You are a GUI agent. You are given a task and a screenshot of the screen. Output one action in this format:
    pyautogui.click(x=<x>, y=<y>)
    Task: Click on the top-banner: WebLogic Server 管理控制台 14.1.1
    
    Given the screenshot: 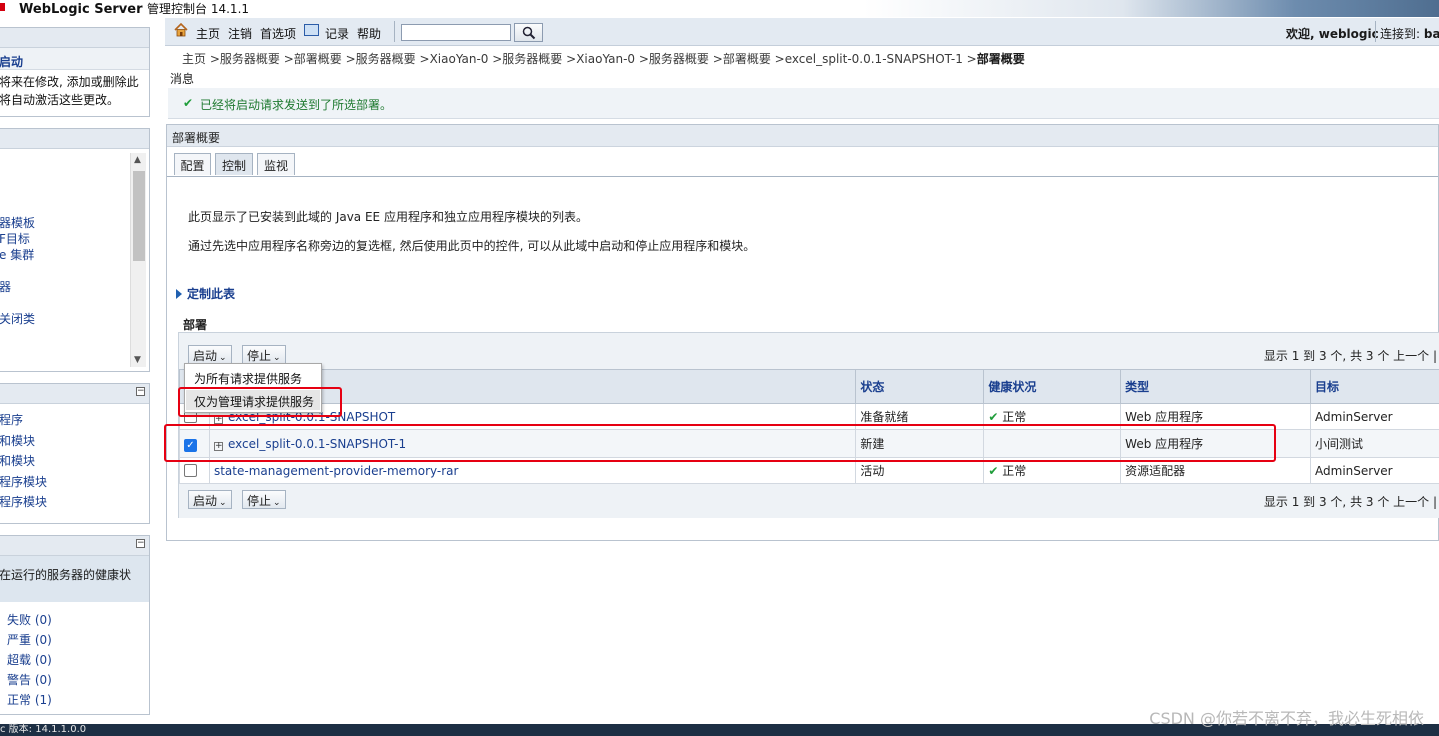 What is the action you would take?
    pyautogui.click(x=719, y=8)
    